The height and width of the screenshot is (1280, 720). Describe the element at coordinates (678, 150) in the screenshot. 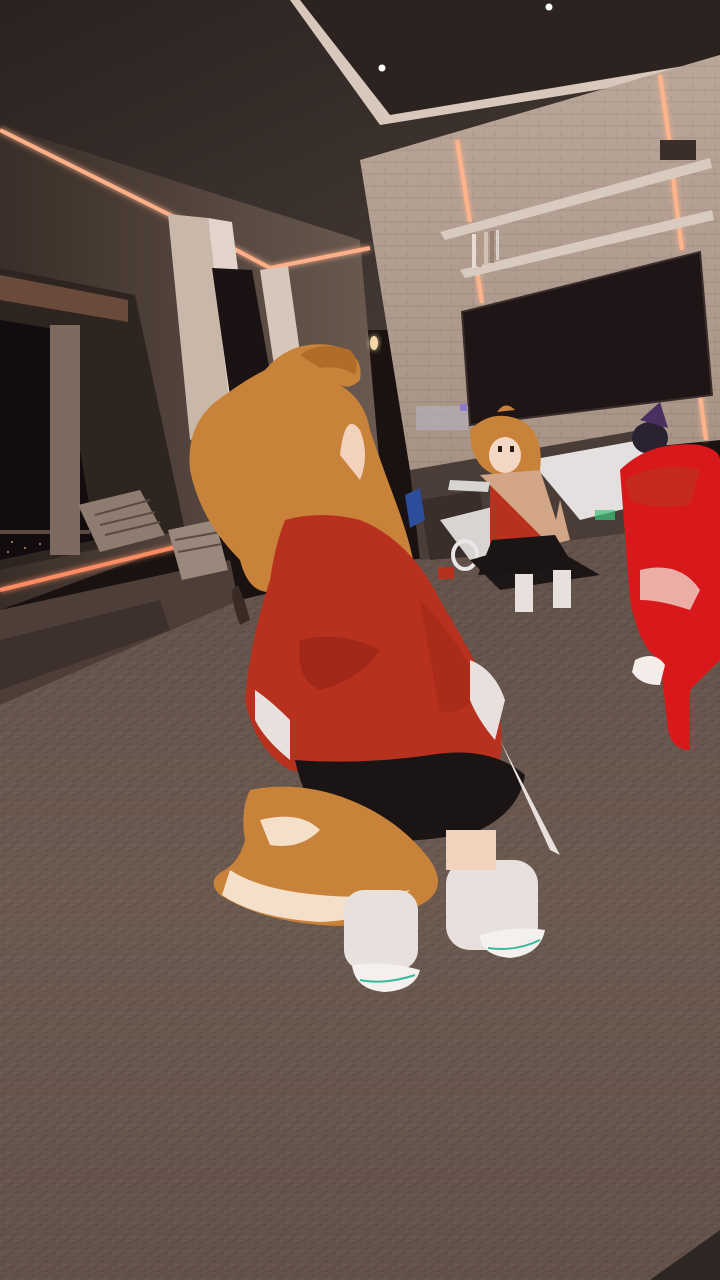

I see `decor-box` at that location.